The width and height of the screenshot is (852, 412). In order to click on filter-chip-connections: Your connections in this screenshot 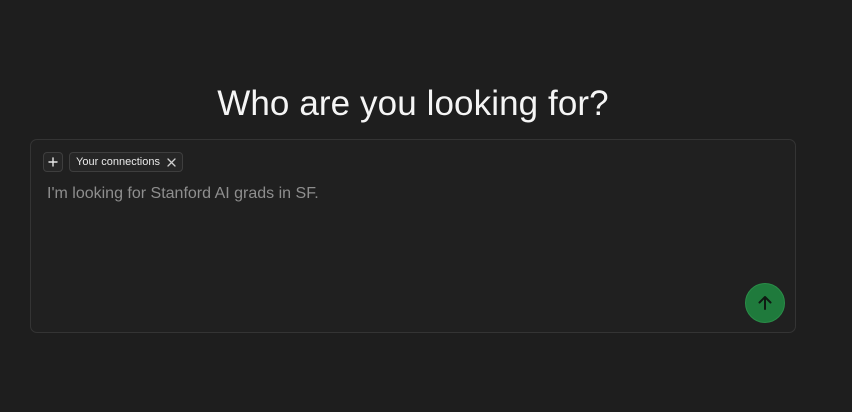, I will do `click(126, 162)`.